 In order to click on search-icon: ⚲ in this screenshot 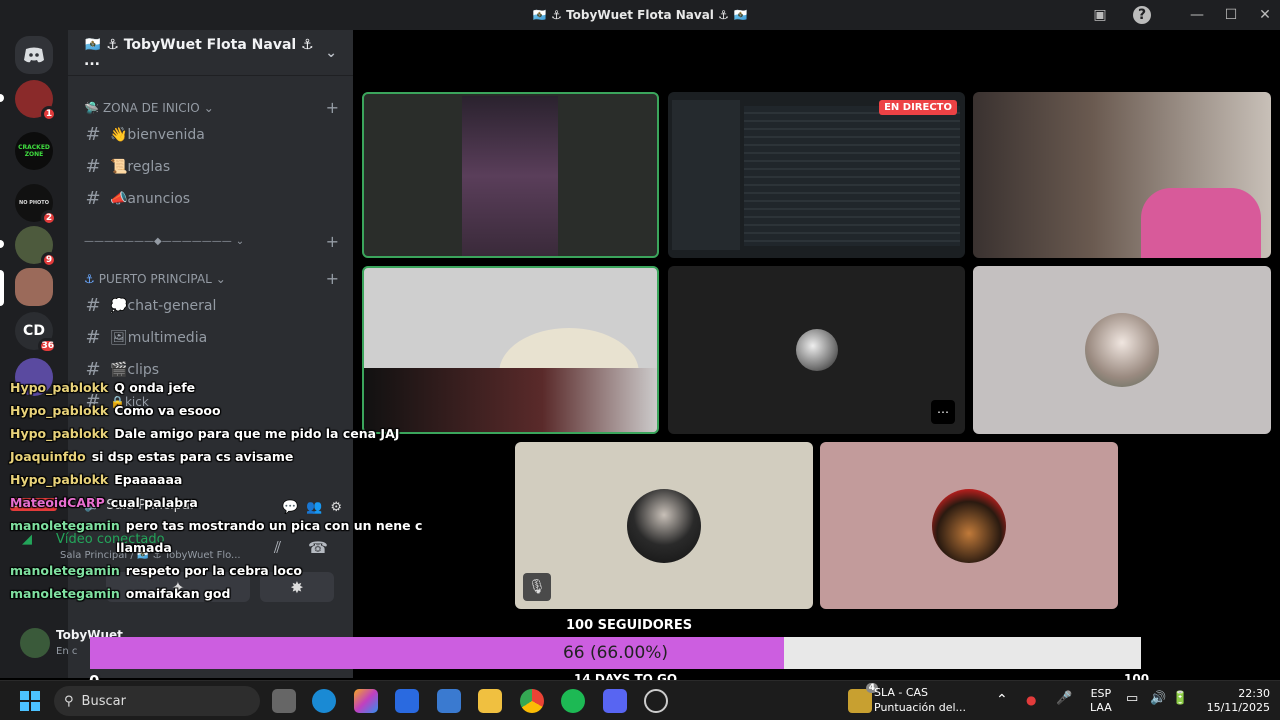, I will do `click(69, 701)`.